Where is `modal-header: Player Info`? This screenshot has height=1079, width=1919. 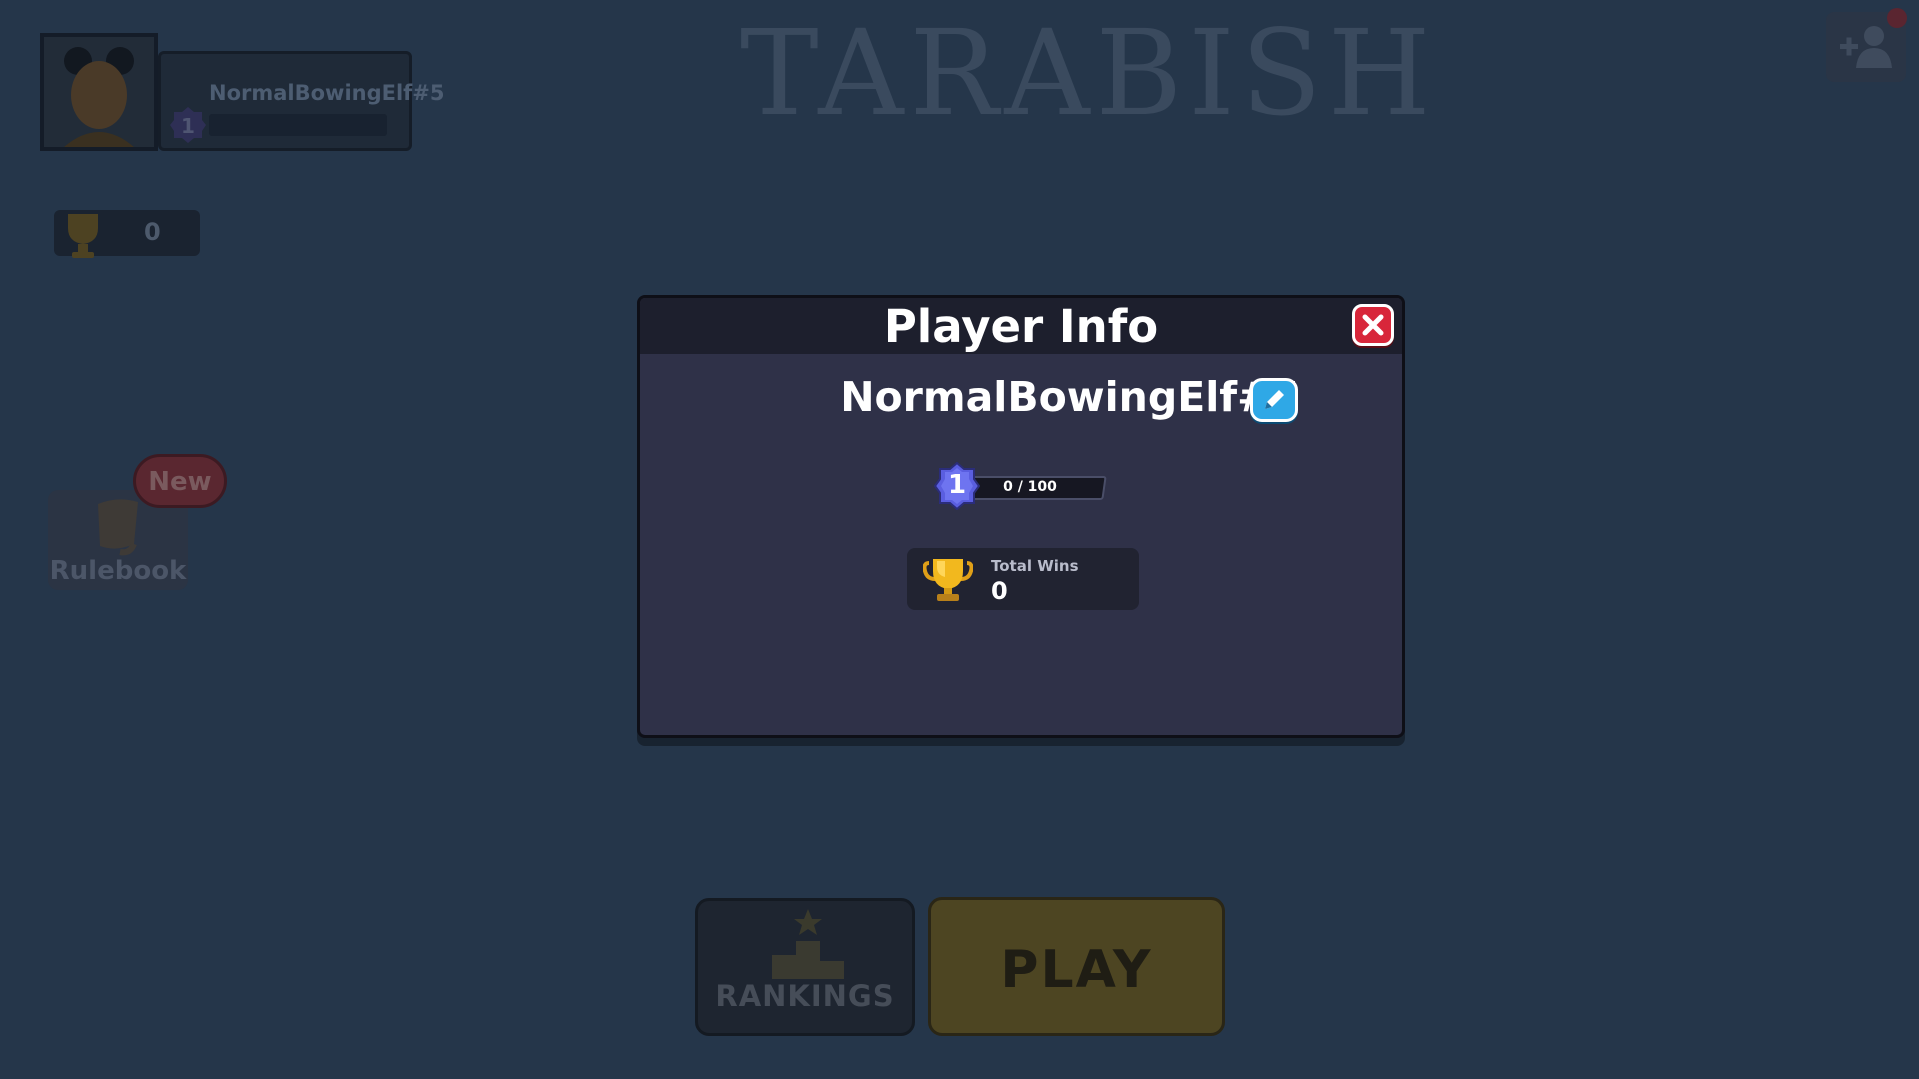
modal-header: Player Info is located at coordinates (1021, 326).